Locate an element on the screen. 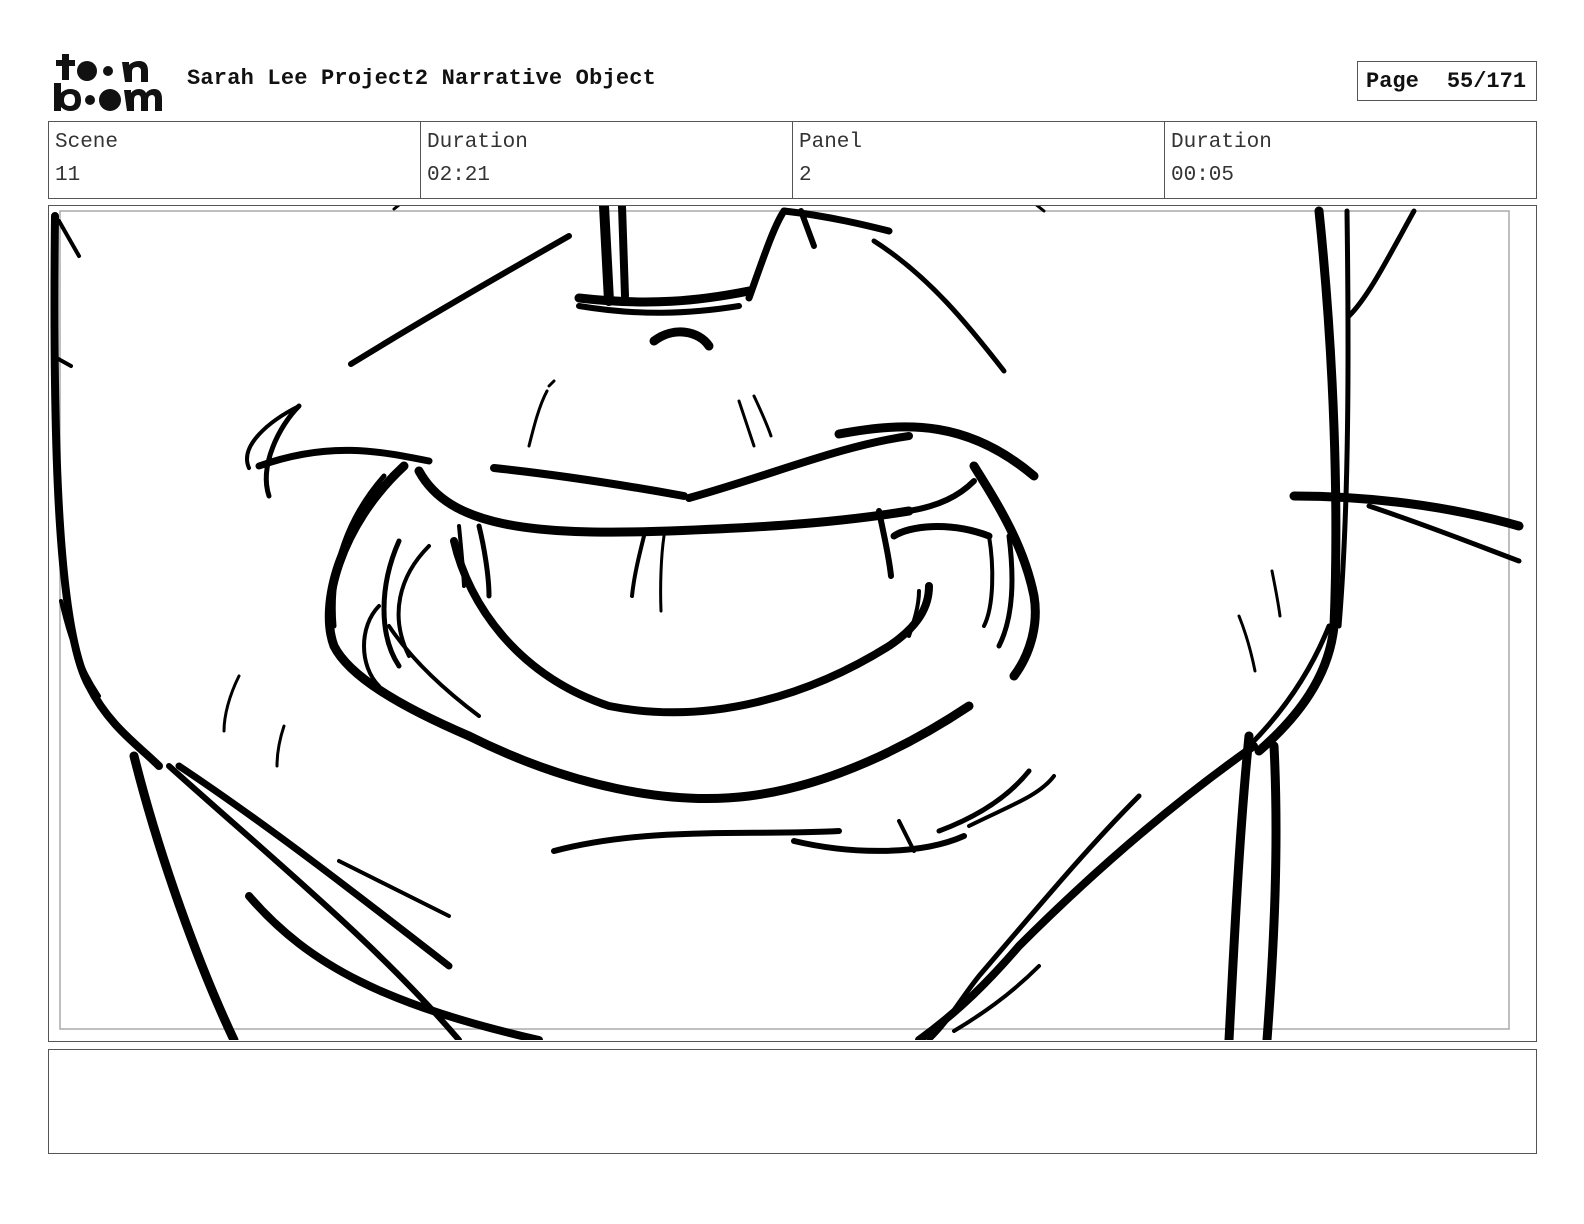 This screenshot has width=1584, height=1224. page-indicator: Page 55/171 is located at coordinates (1447, 81).